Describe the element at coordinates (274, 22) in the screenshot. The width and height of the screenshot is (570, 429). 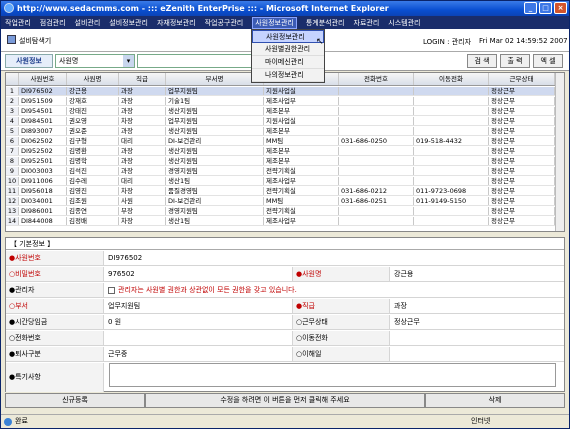
I see `menu-employee-info: 사원정보관리` at that location.